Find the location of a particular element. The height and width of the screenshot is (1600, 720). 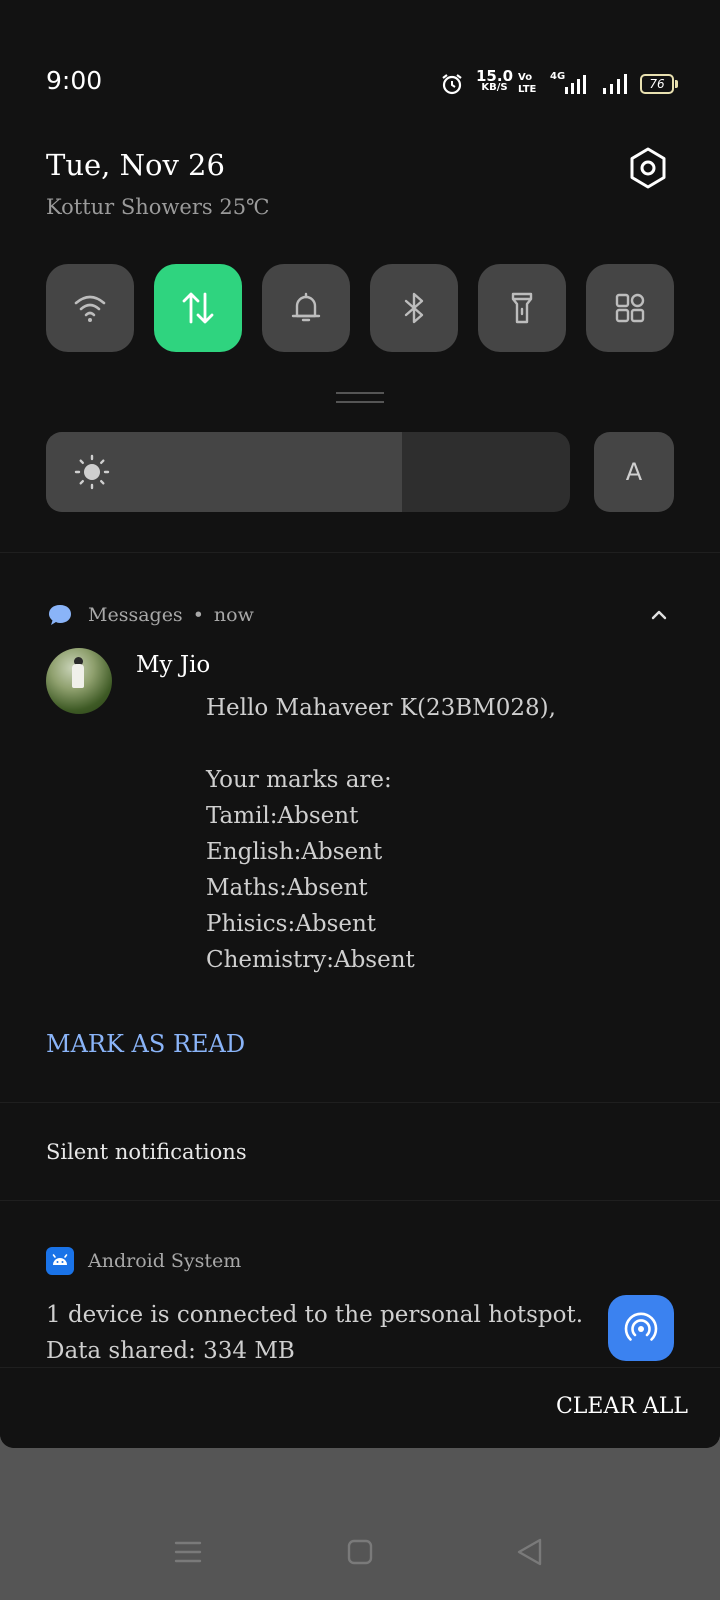

sender-name: My Jio is located at coordinates (173, 665).